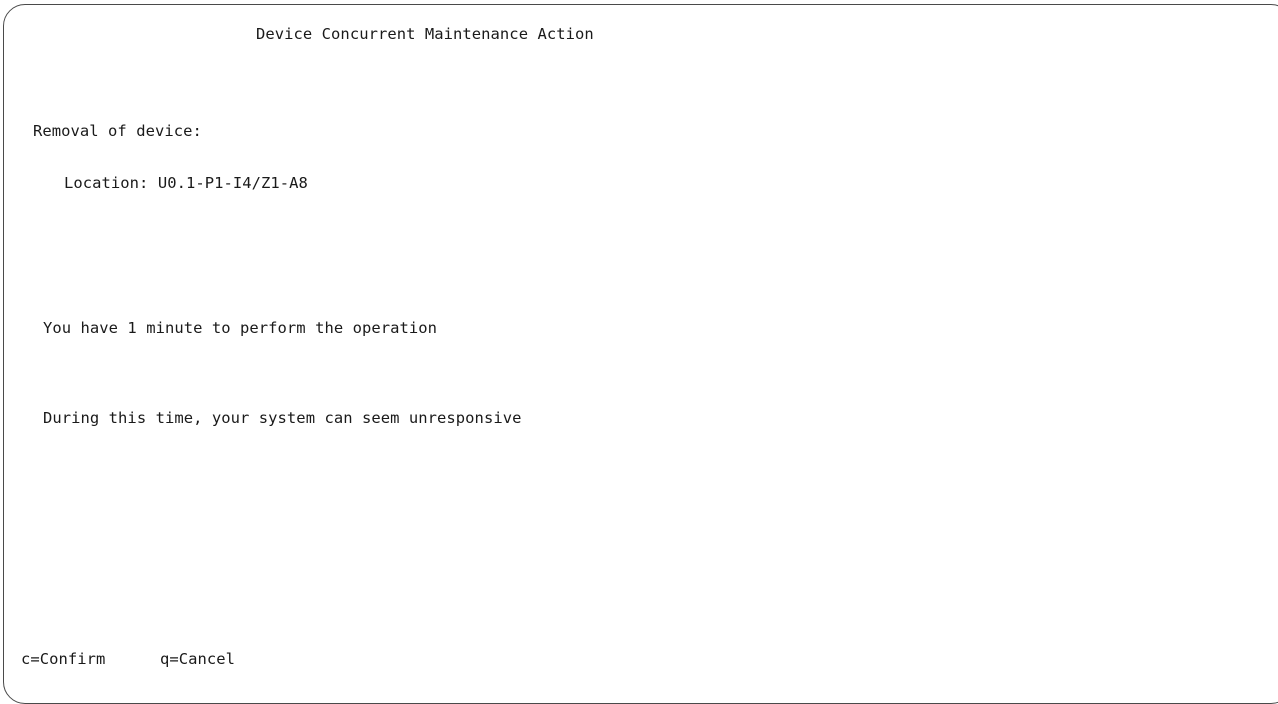 The height and width of the screenshot is (704, 1278). Describe the element at coordinates (232, 183) in the screenshot. I see `location-value: U0.1-P1-I4/Z1-A8` at that location.